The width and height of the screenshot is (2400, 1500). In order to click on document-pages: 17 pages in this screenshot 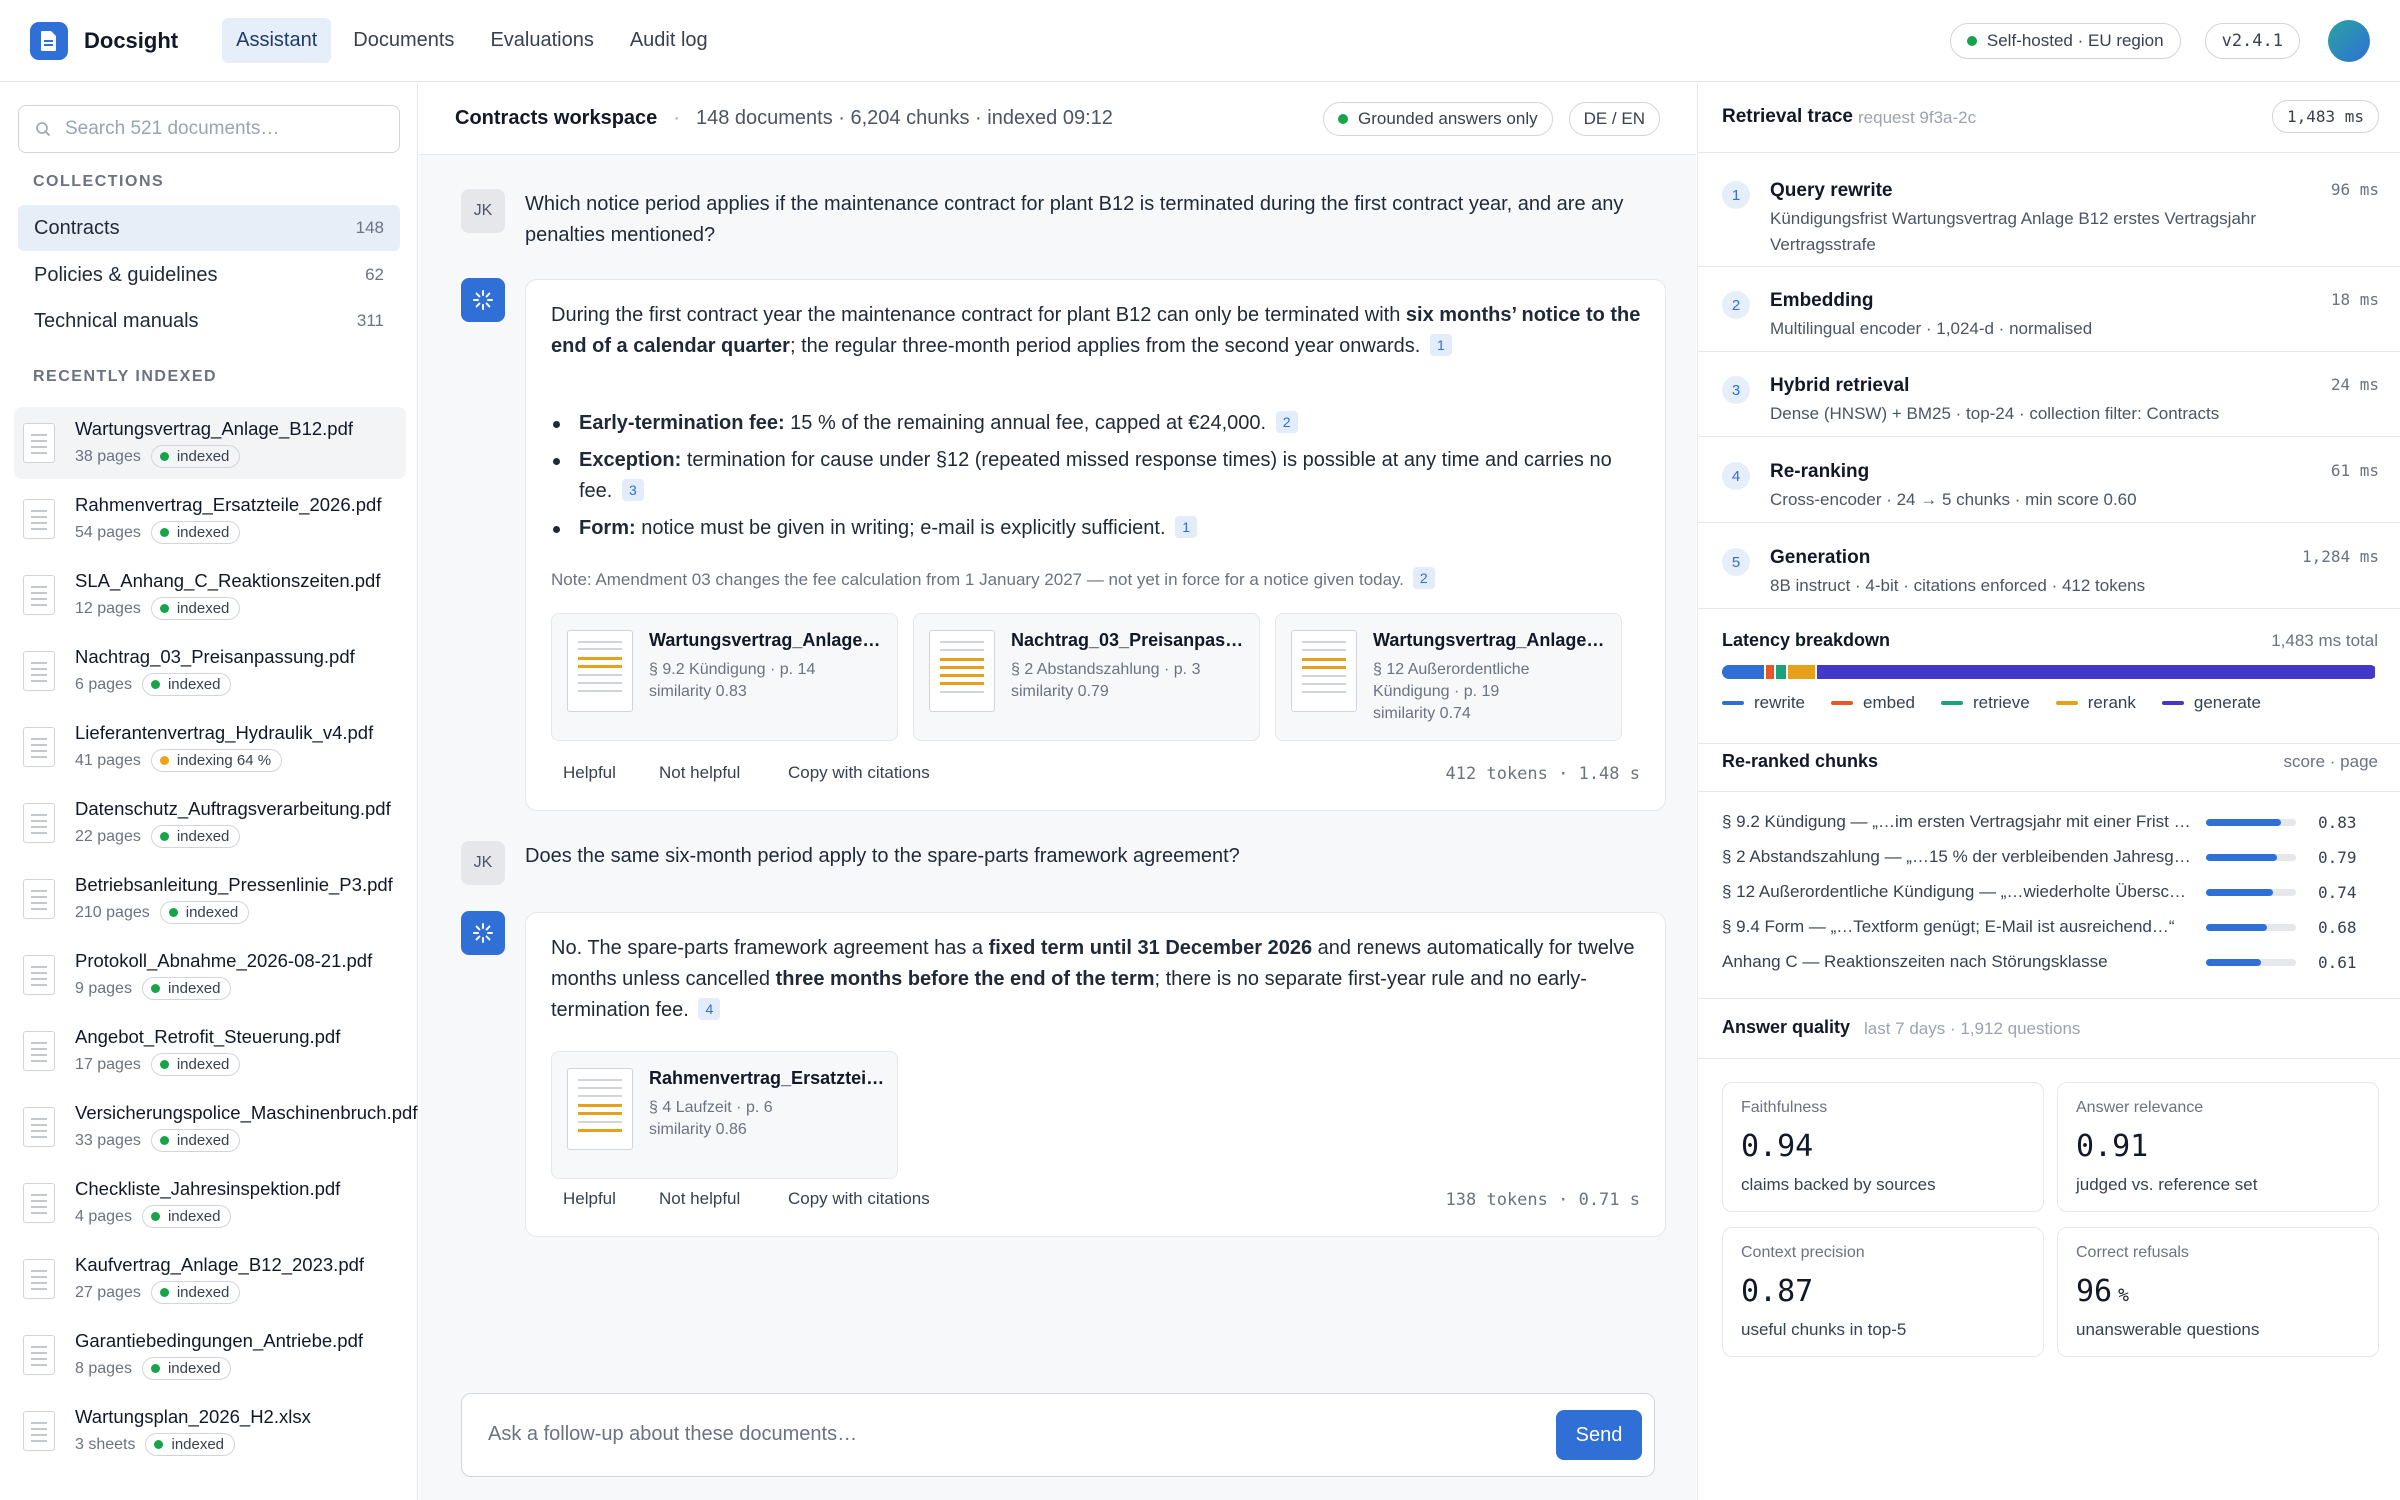, I will do `click(108, 1064)`.